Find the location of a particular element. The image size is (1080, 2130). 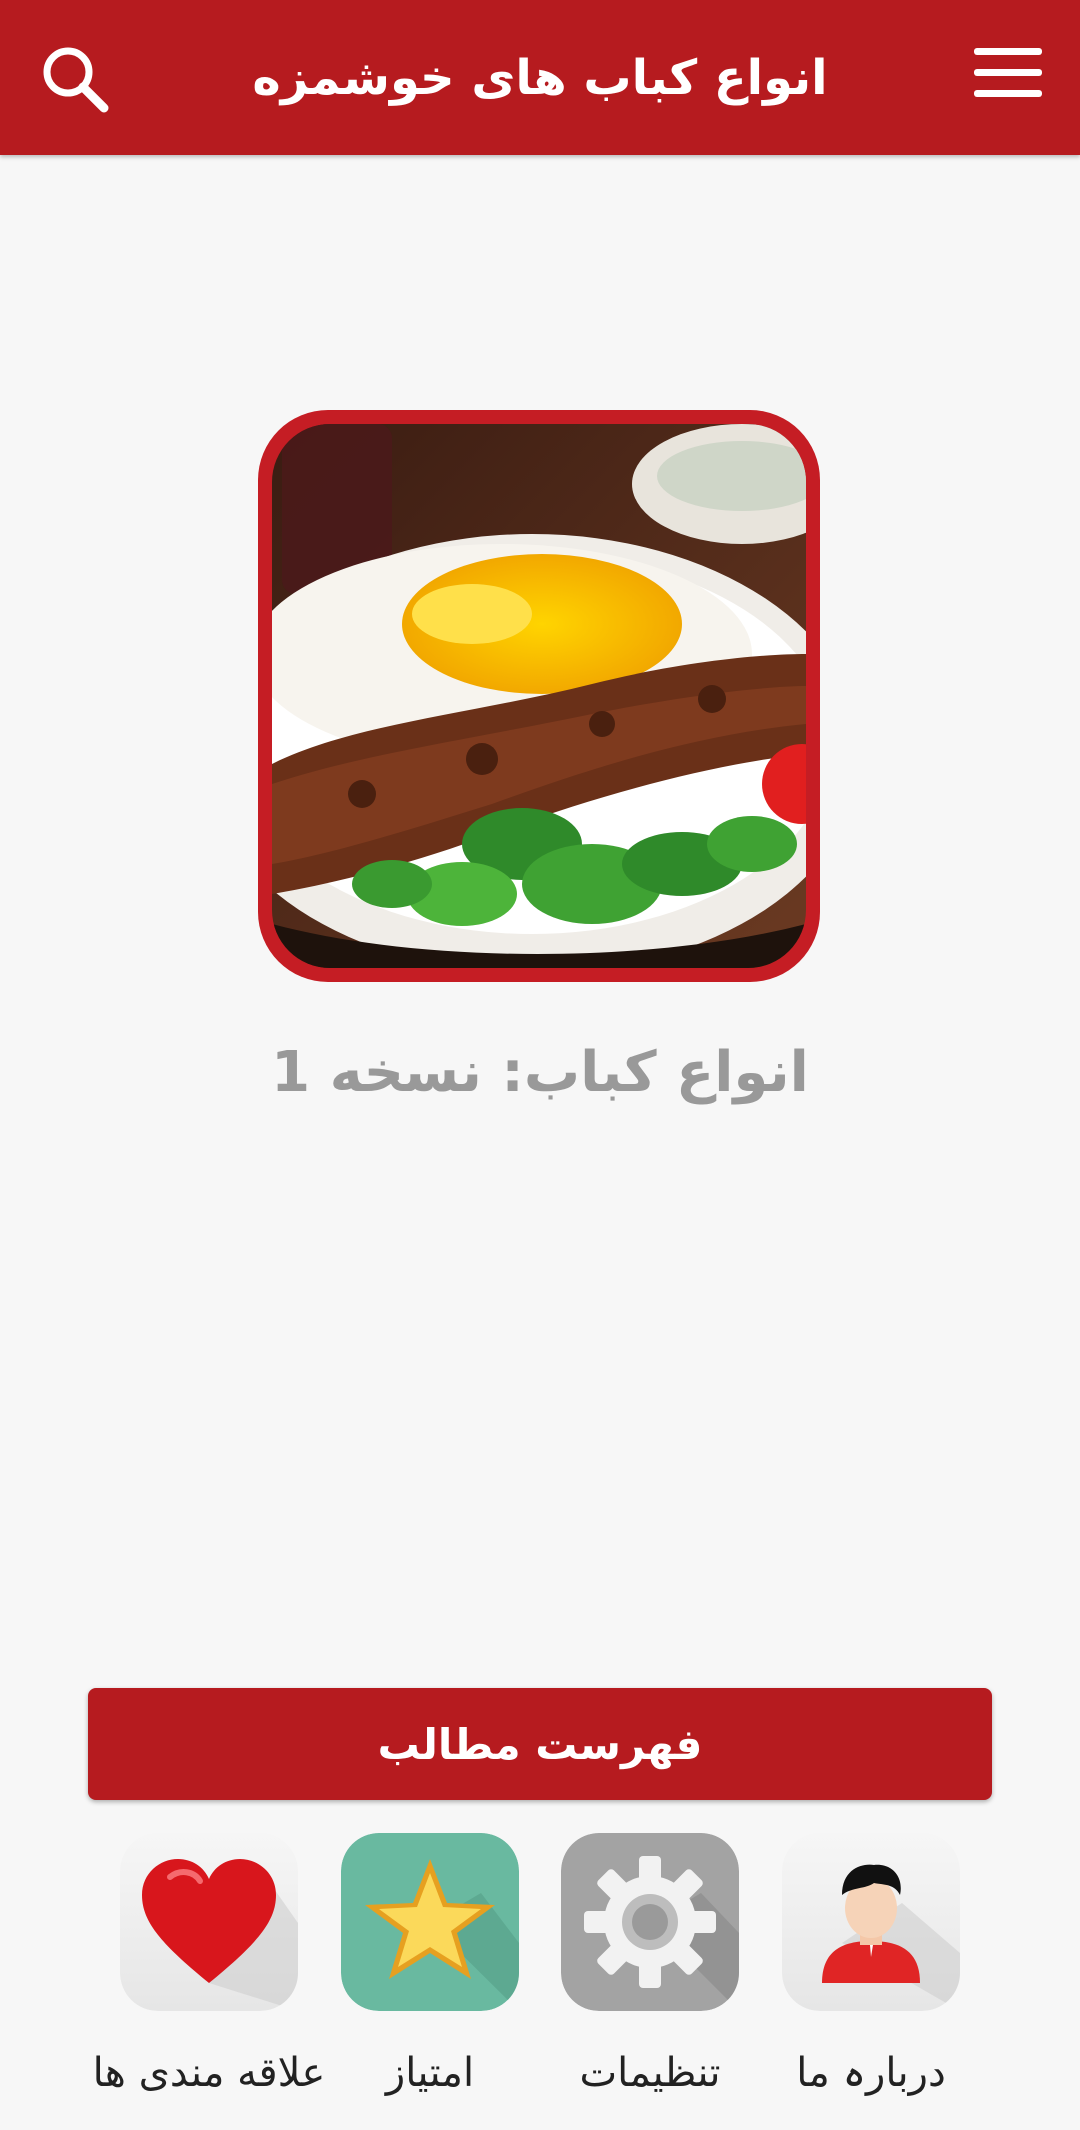

gear-icon is located at coordinates (650, 1922).